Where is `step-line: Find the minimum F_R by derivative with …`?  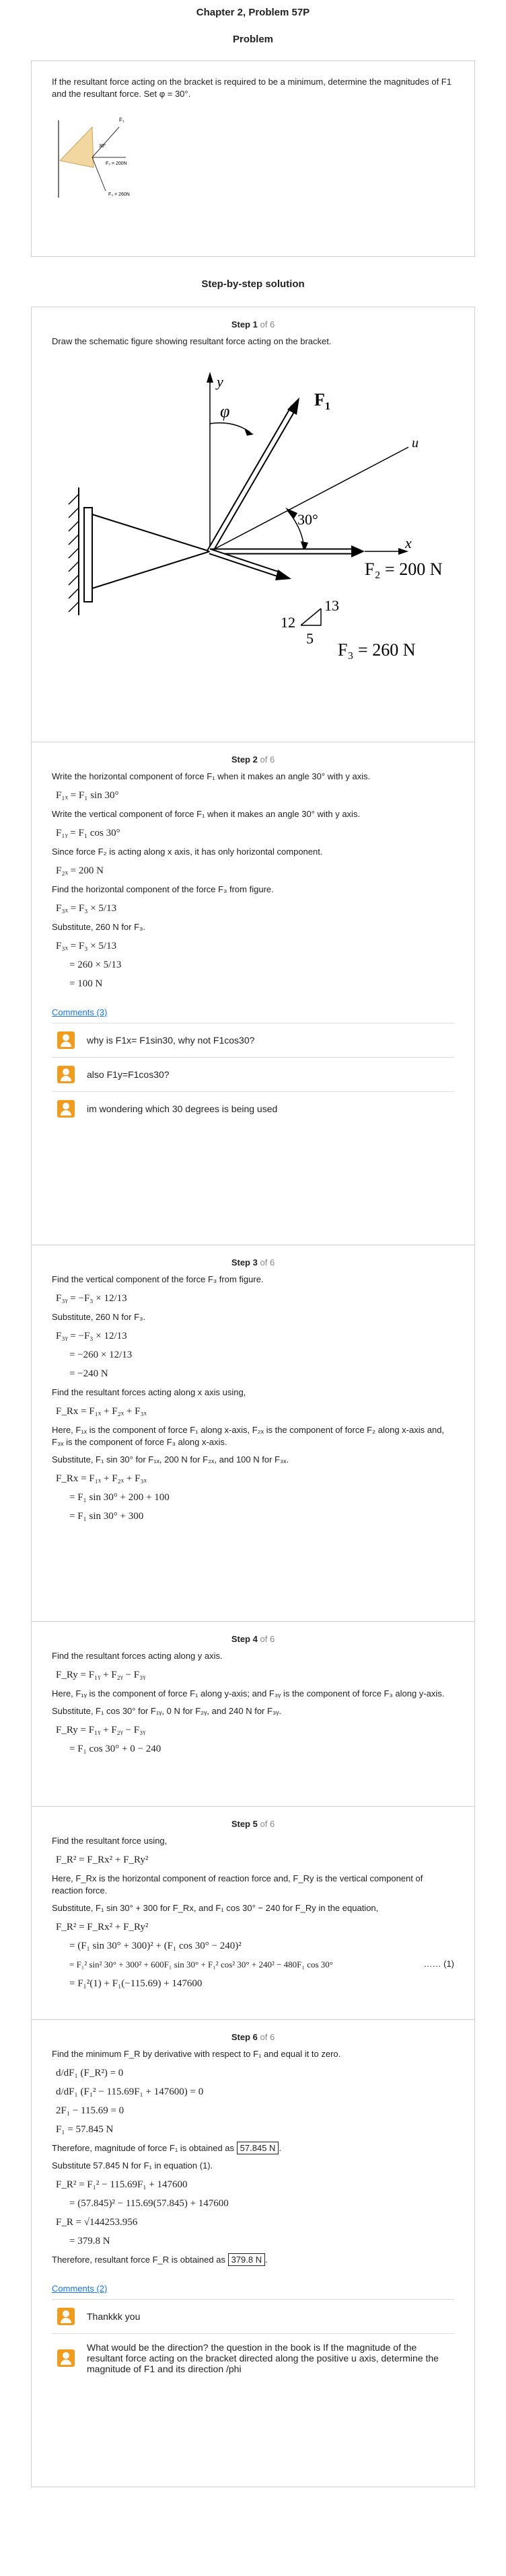
step-line: Find the minimum F_R by derivative with … is located at coordinates (196, 2054).